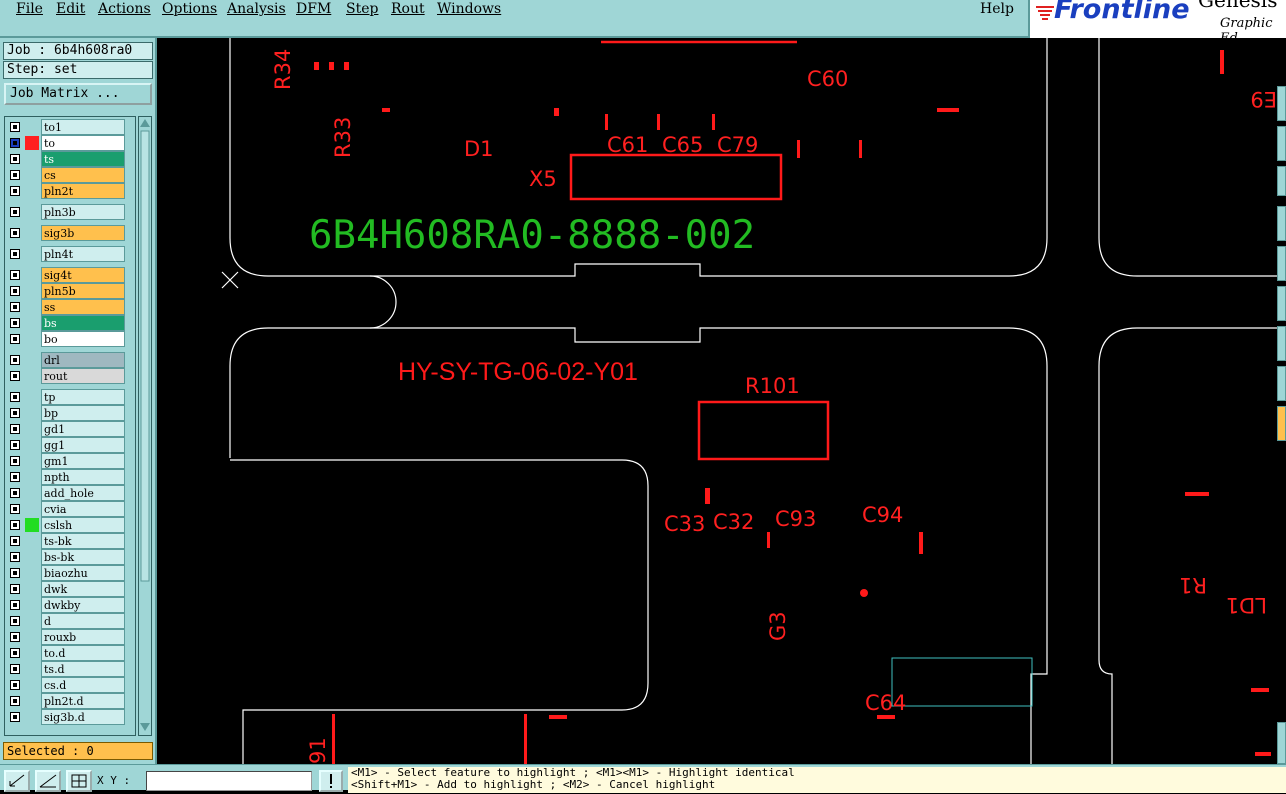  I want to click on layer-row-tp: tp, so click(70, 397).